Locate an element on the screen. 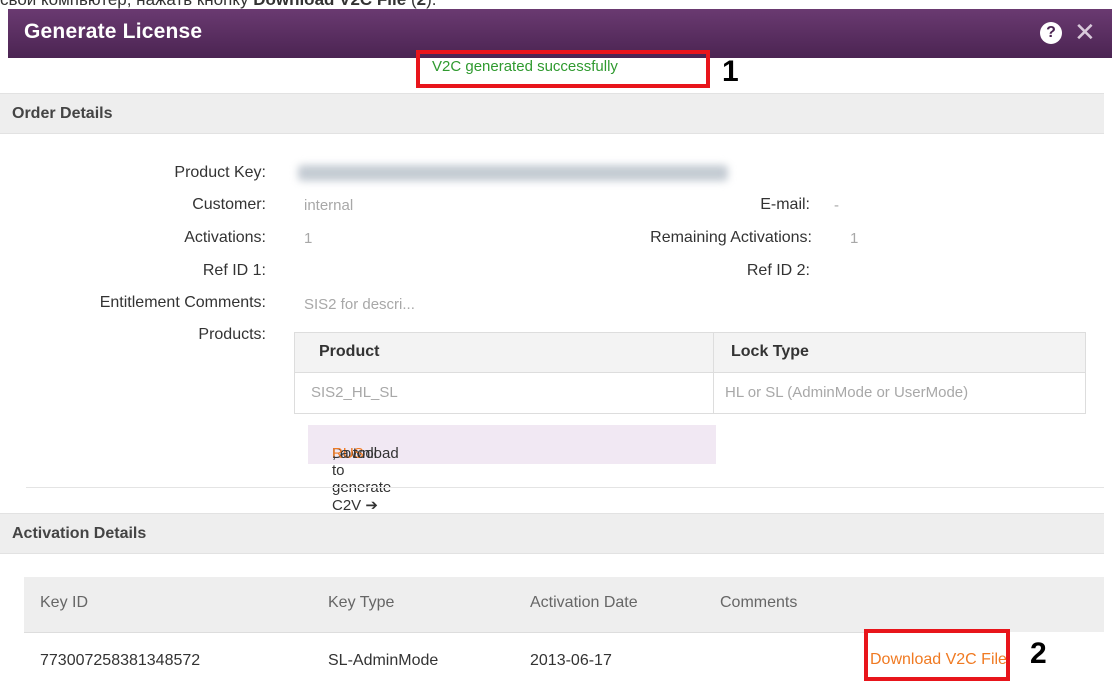 The height and width of the screenshot is (686, 1112). product-key-value-blurred is located at coordinates (513, 173).